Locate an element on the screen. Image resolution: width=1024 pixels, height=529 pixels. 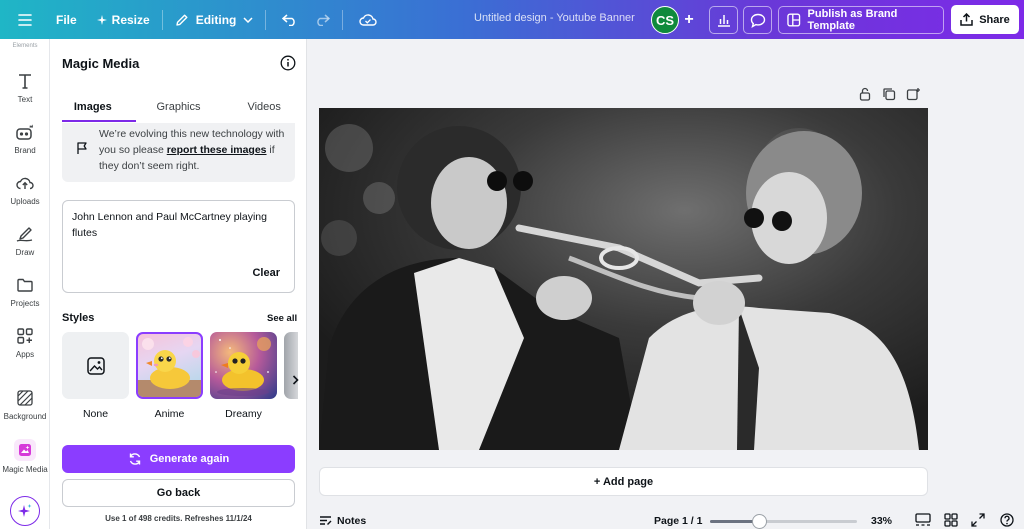
panel-title: Magic Media is located at coordinates (101, 63).